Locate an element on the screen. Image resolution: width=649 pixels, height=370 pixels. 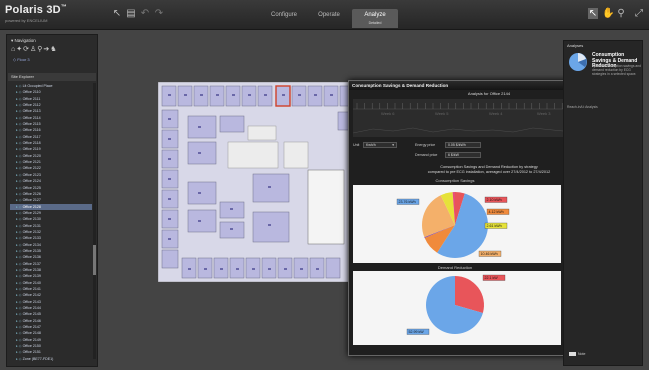
pie-data-label: 2.10 kWh is located at coordinates (496, 199).